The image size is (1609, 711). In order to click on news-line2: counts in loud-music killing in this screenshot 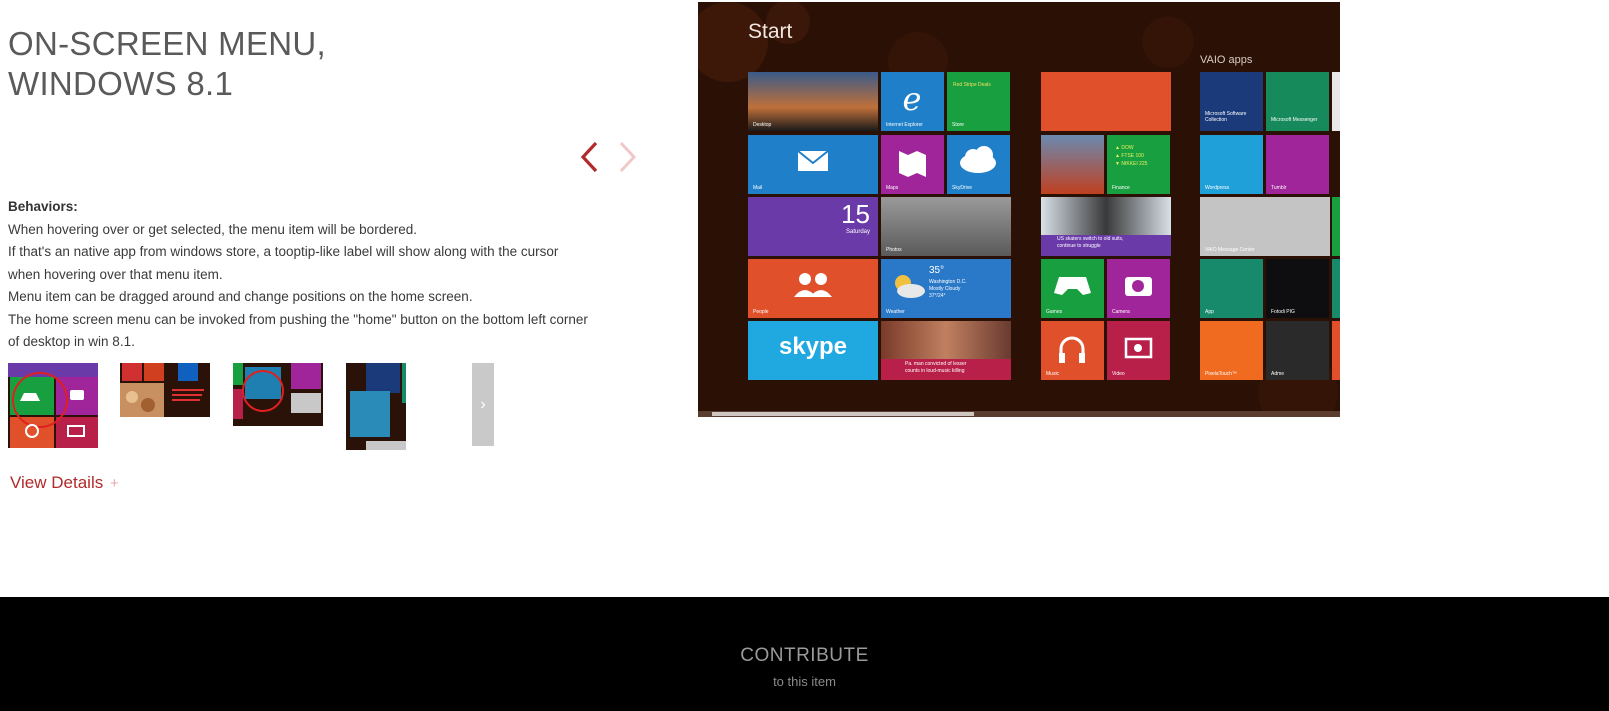, I will do `click(935, 371)`.